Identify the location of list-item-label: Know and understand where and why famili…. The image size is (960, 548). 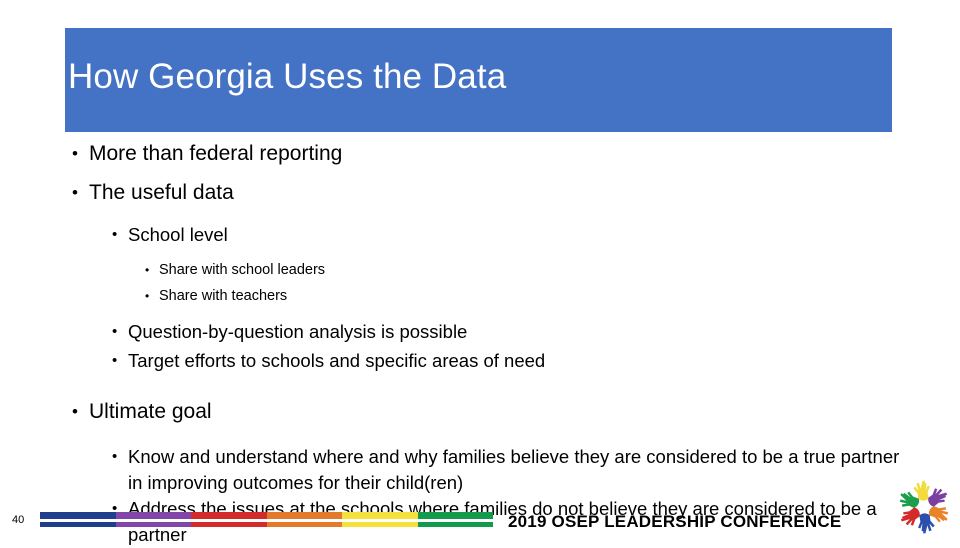
(514, 469).